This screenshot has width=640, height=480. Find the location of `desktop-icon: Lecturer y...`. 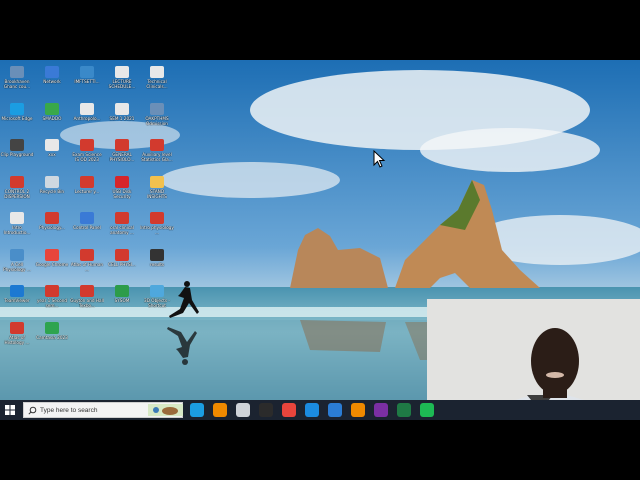

desktop-icon: Lecturer y... is located at coordinates (87, 190).